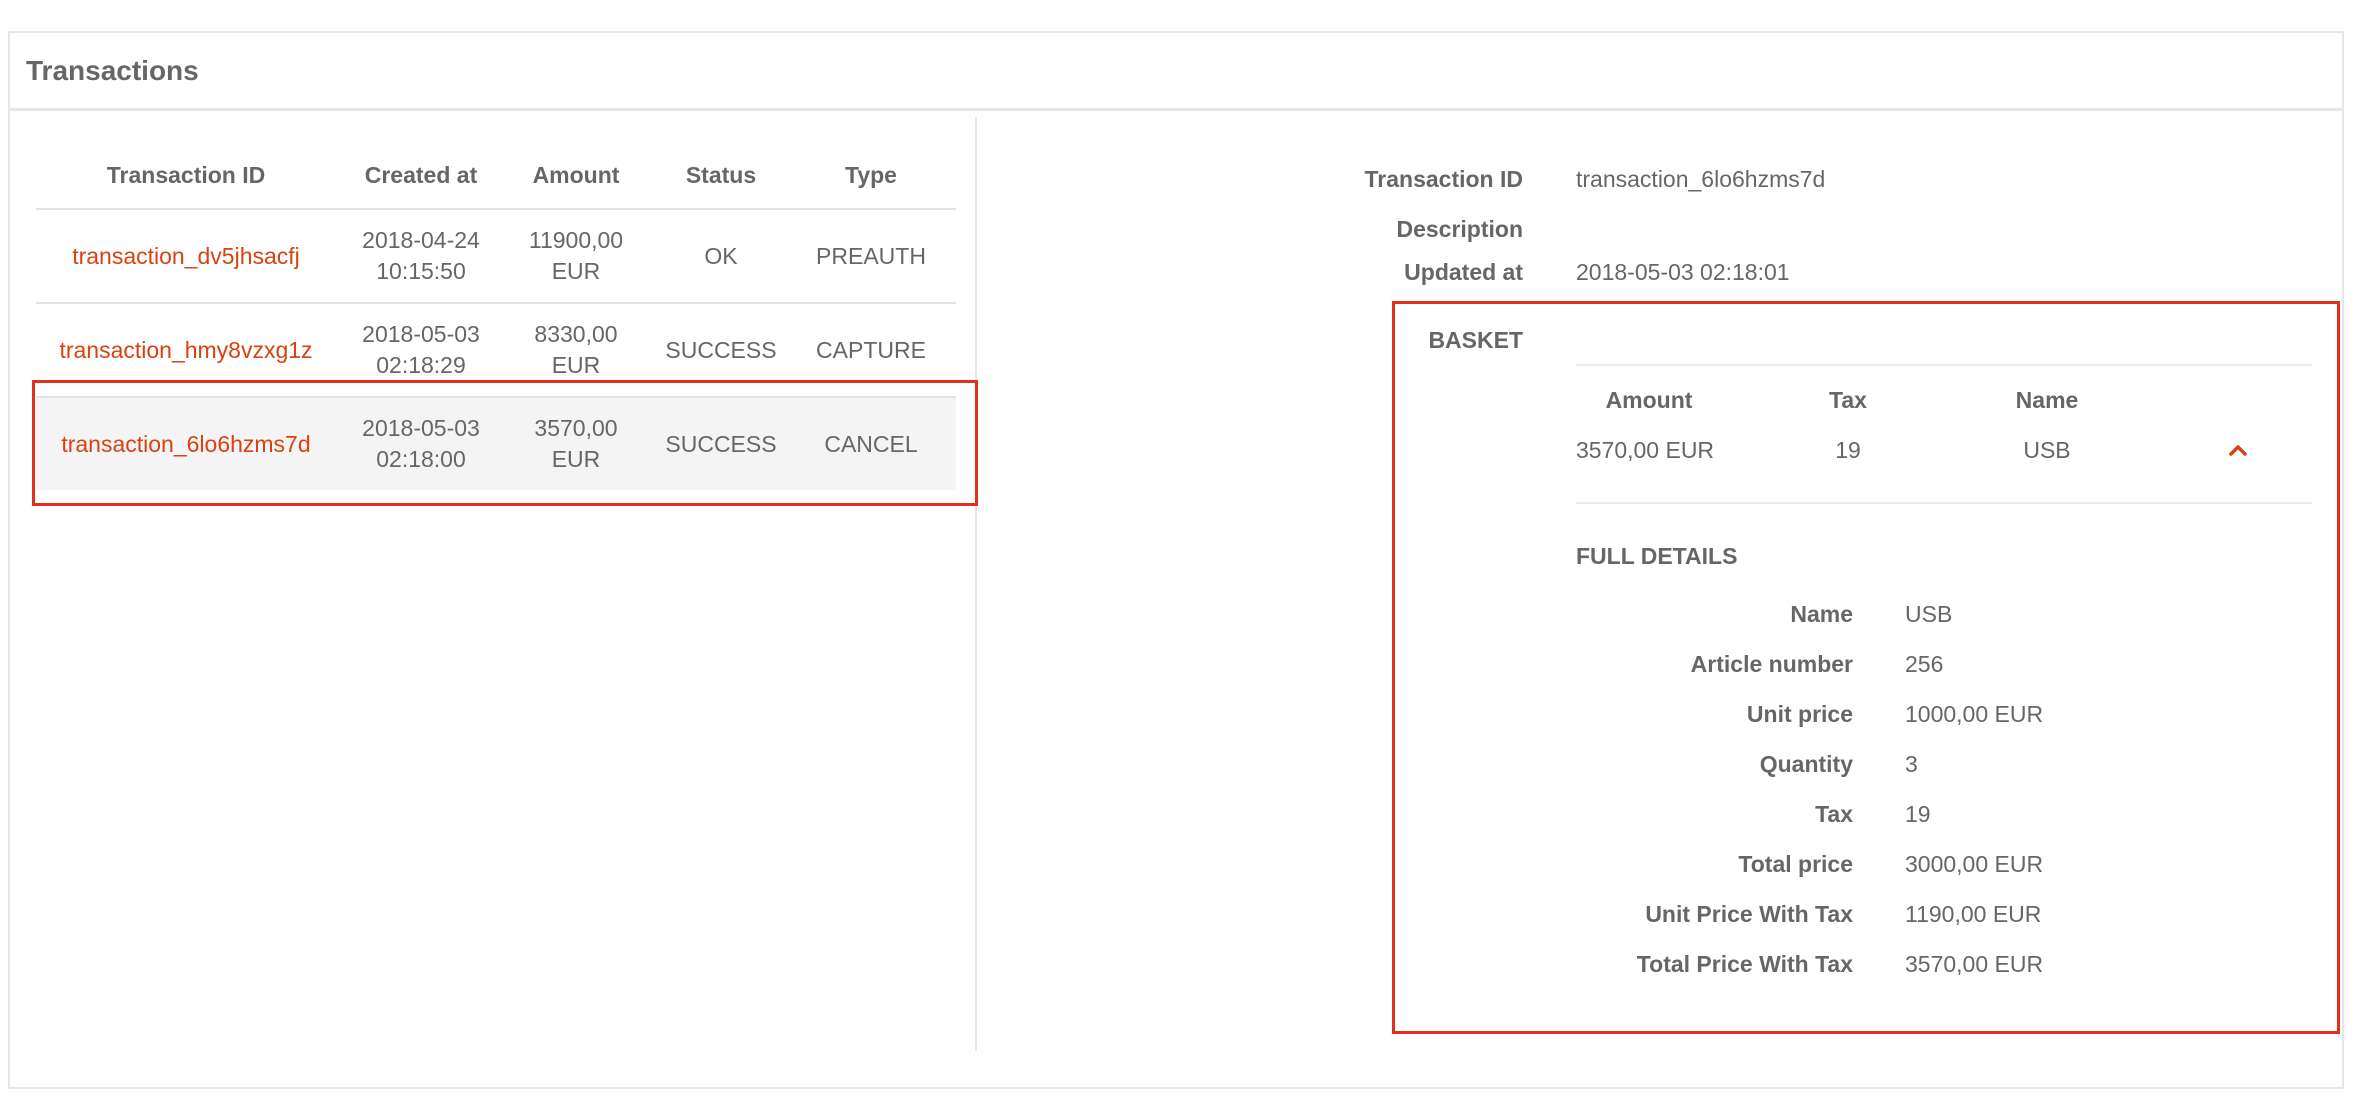 The height and width of the screenshot is (1116, 2358). I want to click on column-header-transaction-id: Transaction ID, so click(186, 175).